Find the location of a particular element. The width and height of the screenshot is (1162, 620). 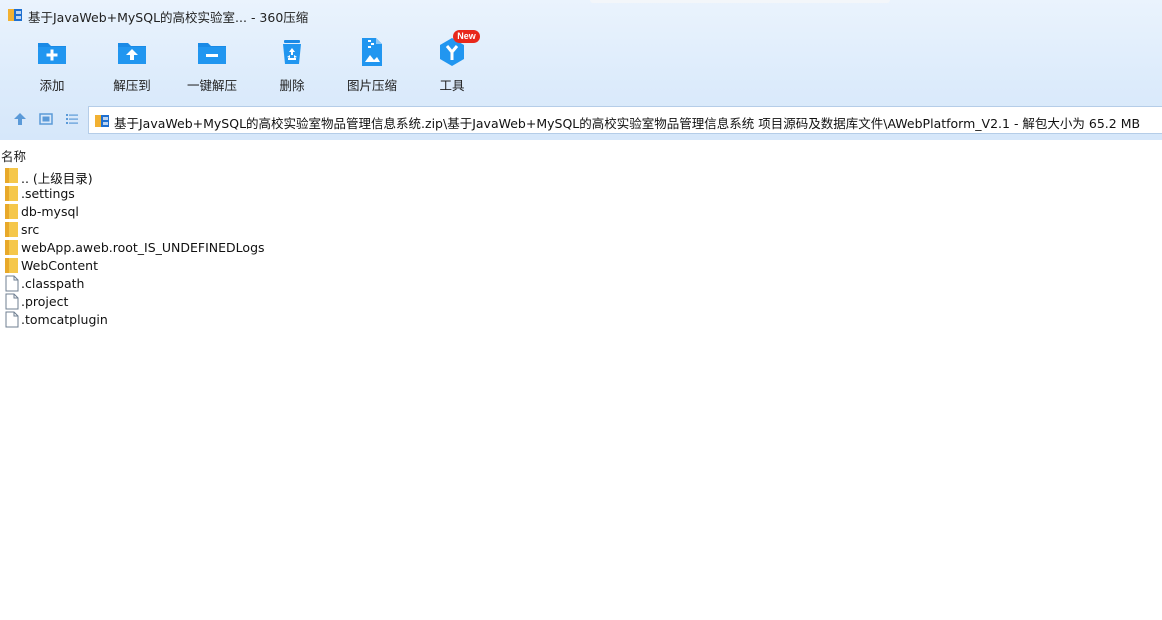

list-item: .tomcatplugin is located at coordinates (581, 319).